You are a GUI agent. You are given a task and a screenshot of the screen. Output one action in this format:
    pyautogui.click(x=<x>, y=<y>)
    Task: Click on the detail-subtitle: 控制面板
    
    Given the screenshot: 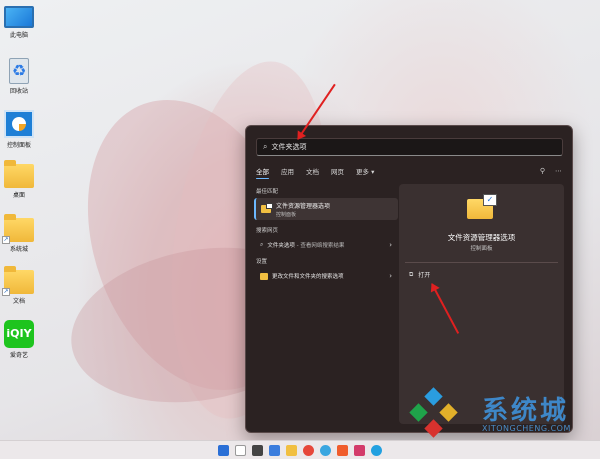 What is the action you would take?
    pyautogui.click(x=481, y=249)
    